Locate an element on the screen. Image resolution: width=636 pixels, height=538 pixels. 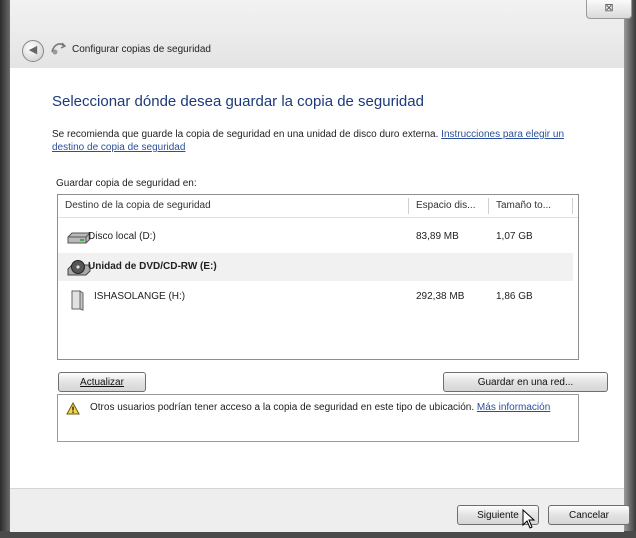
window-title: Configurar copias de seguridad is located at coordinates (141, 49).